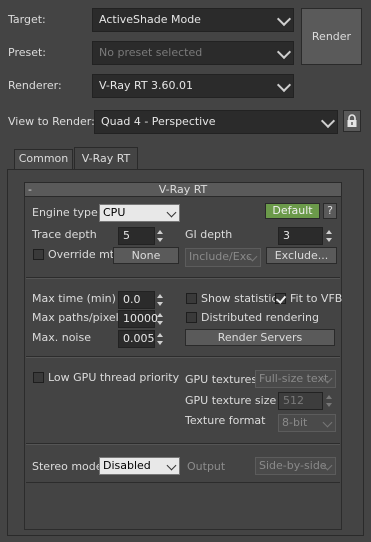 The height and width of the screenshot is (542, 371). What do you see at coordinates (316, 298) in the screenshot?
I see `fit-to-vfb-label: Fit to VFB` at bounding box center [316, 298].